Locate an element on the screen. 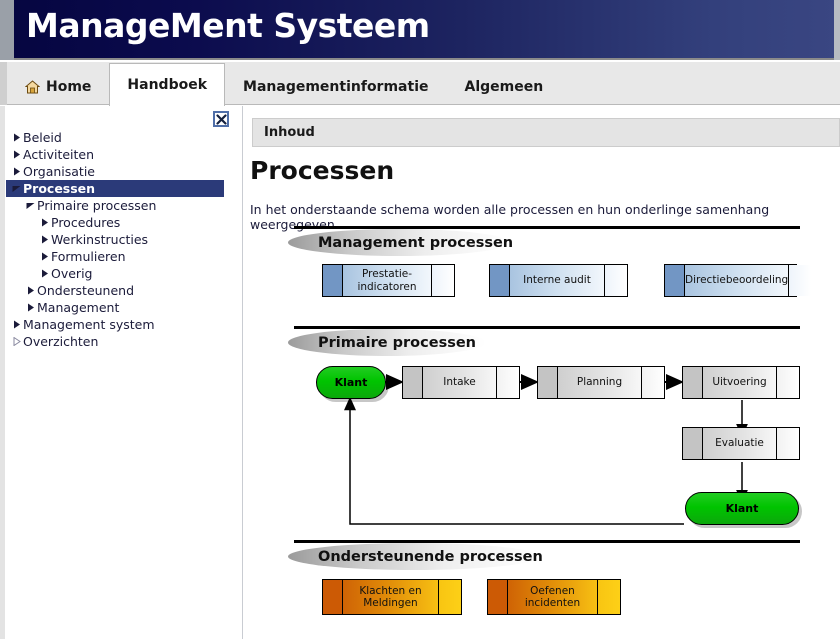  sidebar-item-overig: Overig is located at coordinates (122, 273).